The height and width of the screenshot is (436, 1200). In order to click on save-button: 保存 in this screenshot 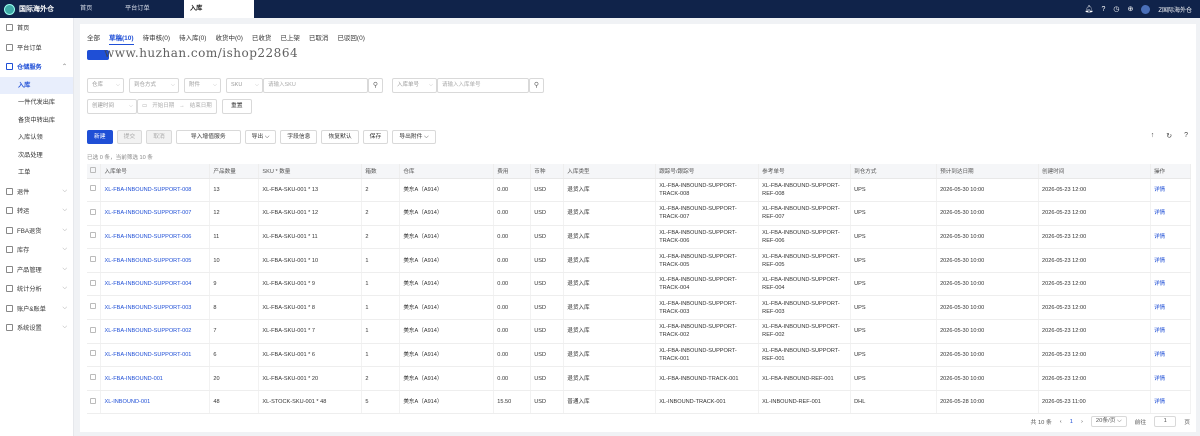, I will do `click(375, 137)`.